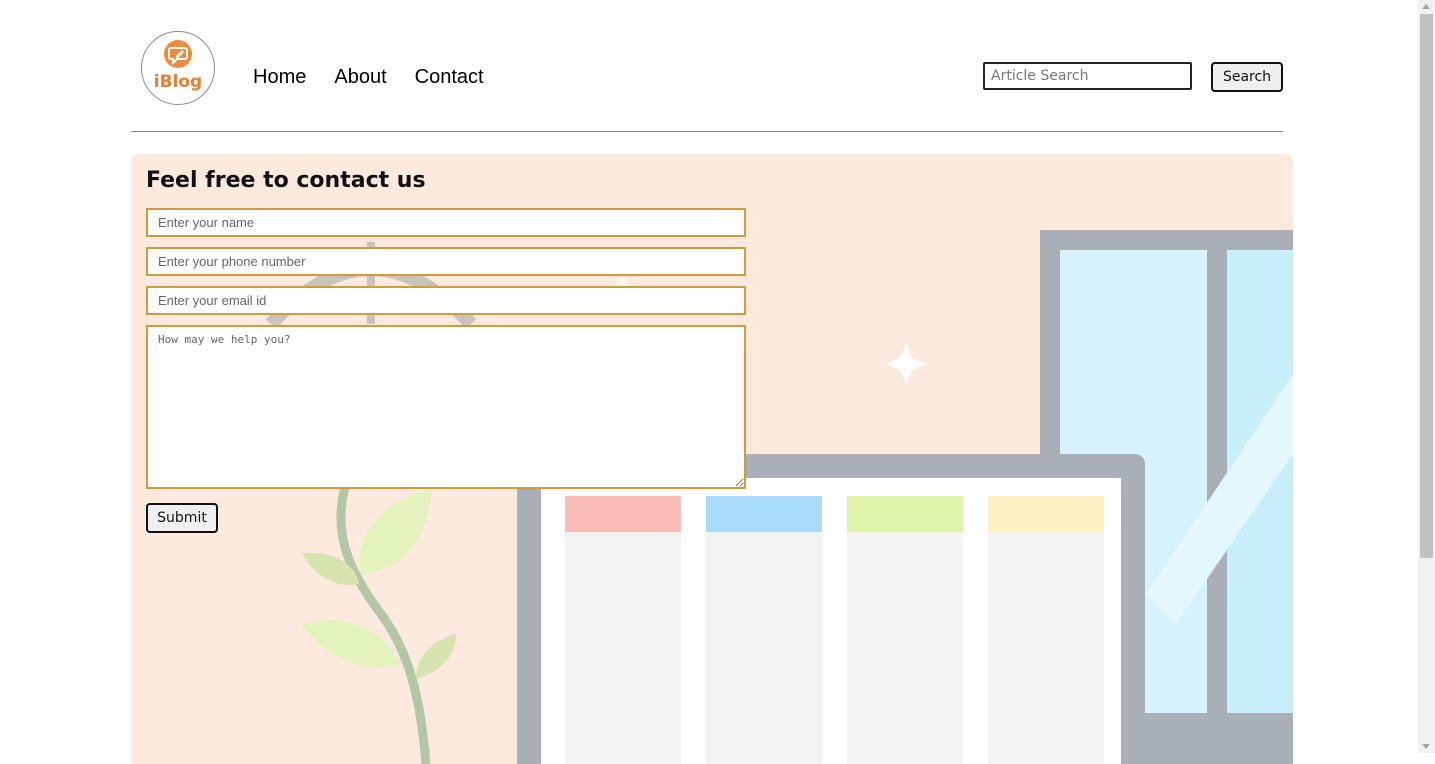 The image size is (1435, 764). Describe the element at coordinates (1426, 286) in the screenshot. I see `scroll-thumb` at that location.